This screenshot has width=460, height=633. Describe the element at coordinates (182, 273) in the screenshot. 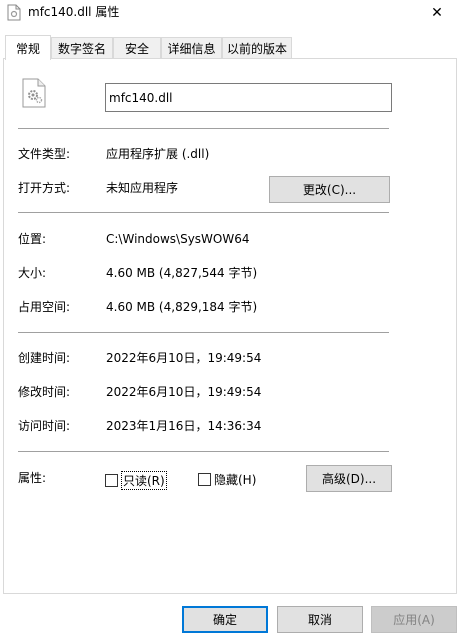

I see `size-value: 4.60 MB (4,827,544 字节)` at that location.